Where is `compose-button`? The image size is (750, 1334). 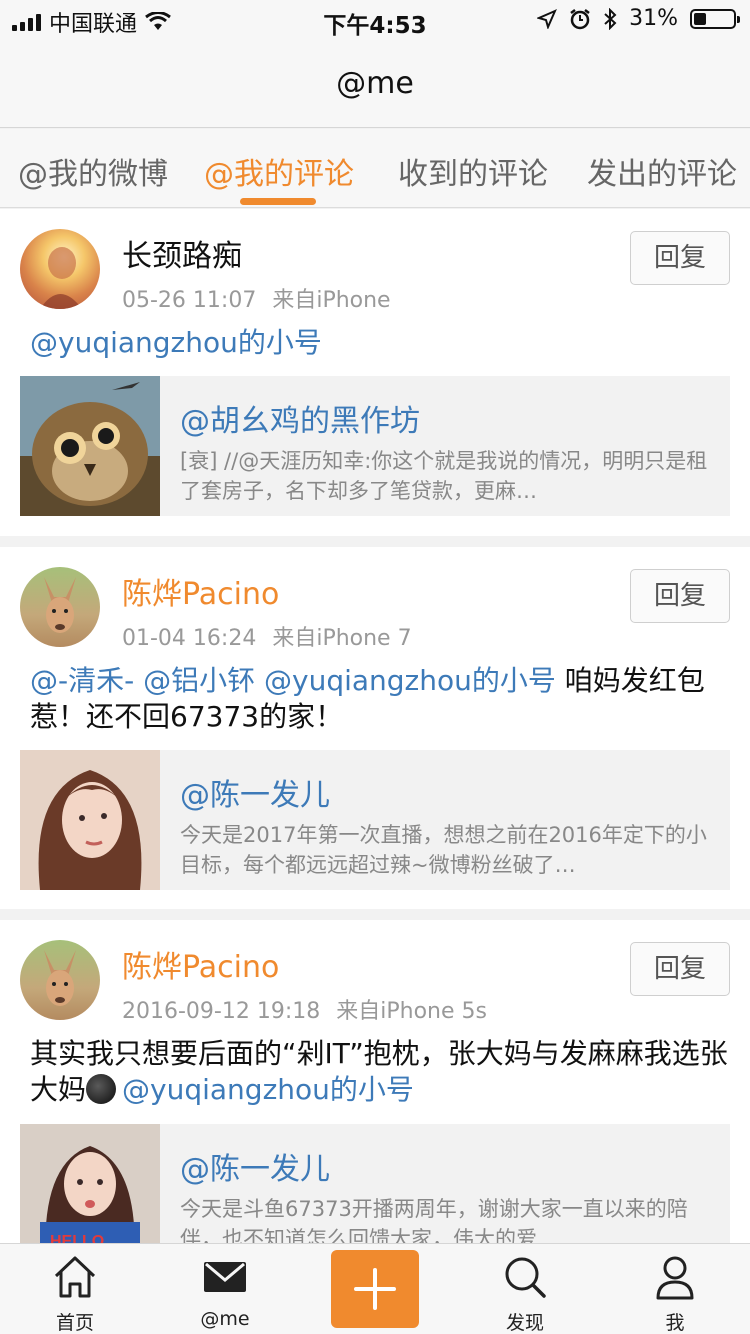
compose-button is located at coordinates (375, 1289).